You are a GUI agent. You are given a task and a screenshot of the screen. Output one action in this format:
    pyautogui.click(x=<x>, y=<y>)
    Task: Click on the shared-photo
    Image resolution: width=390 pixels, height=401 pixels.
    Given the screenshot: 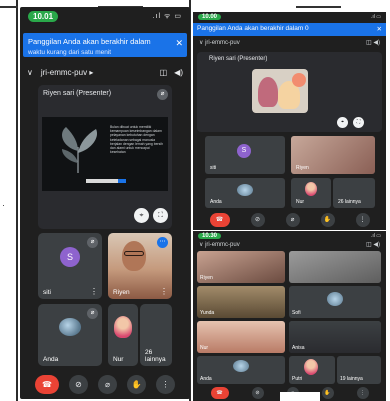 What is the action you would take?
    pyautogui.click(x=280, y=91)
    